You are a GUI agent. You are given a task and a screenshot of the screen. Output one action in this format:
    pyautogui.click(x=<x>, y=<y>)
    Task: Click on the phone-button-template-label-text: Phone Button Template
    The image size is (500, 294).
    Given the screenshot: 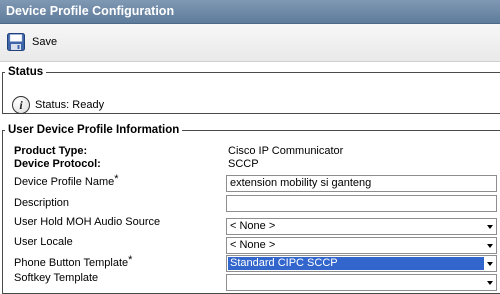 What is the action you would take?
    pyautogui.click(x=71, y=263)
    